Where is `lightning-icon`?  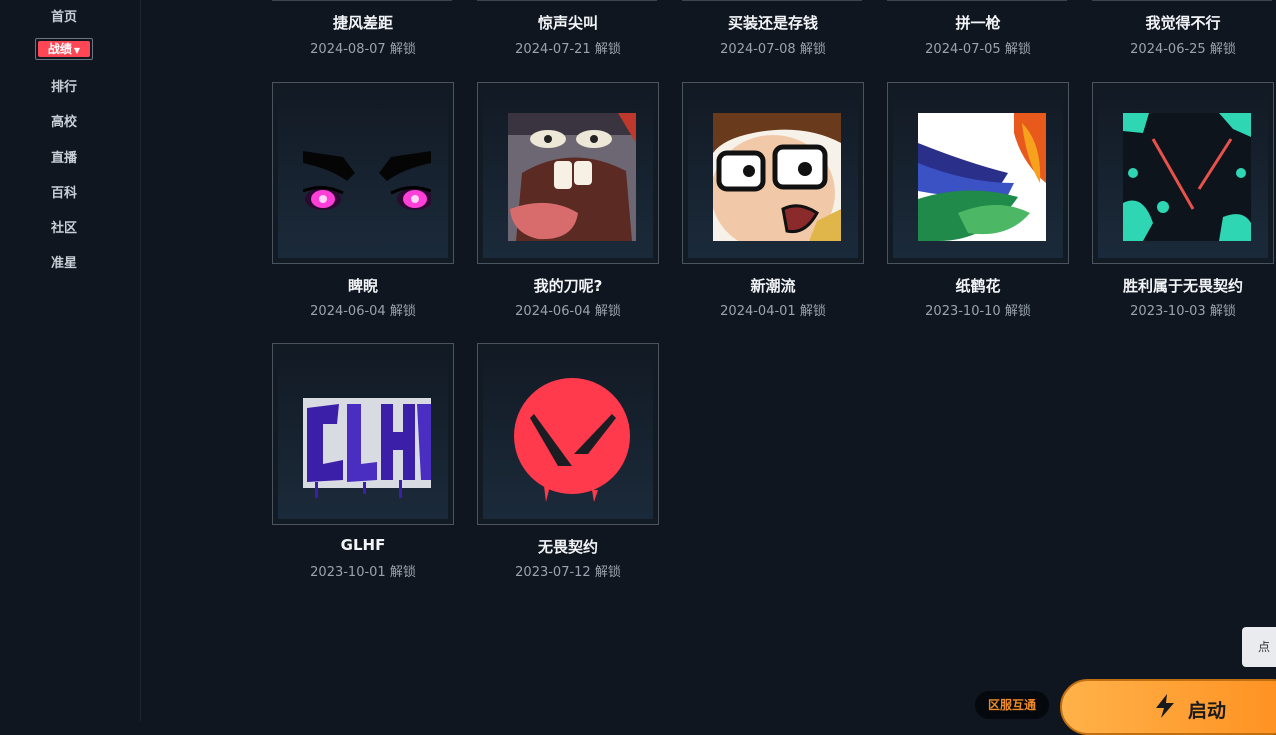 lightning-icon is located at coordinates (1165, 706).